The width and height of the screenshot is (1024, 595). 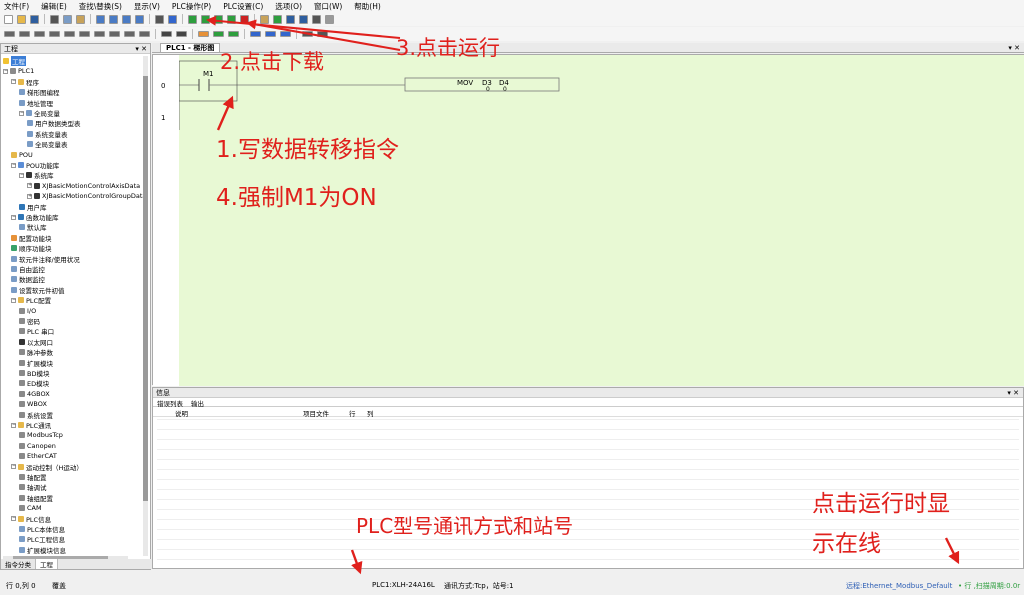 I want to click on tree-node: 地址管理, so click(x=36, y=103).